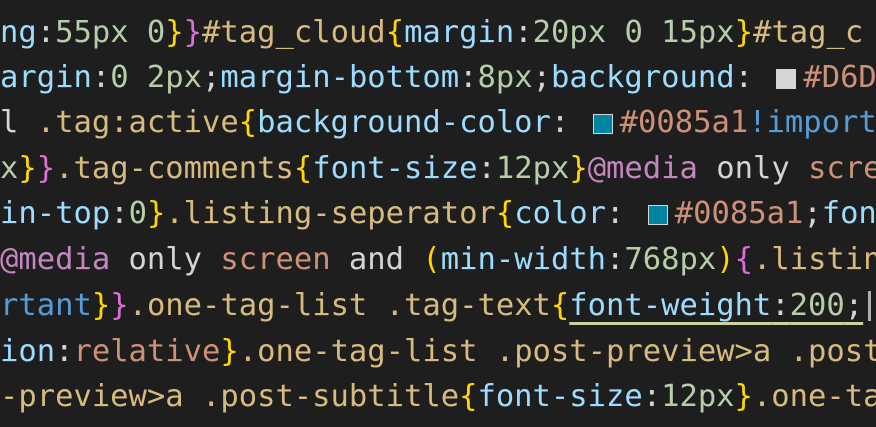 The width and height of the screenshot is (876, 427). What do you see at coordinates (808, 32) in the screenshot?
I see `code-token: #tag_c` at bounding box center [808, 32].